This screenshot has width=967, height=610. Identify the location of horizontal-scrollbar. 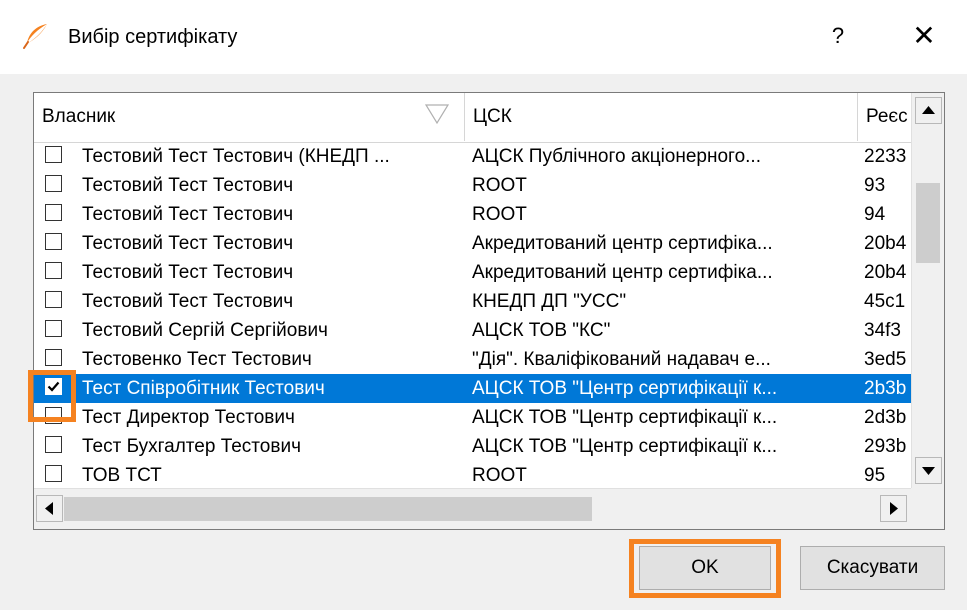
(472, 508).